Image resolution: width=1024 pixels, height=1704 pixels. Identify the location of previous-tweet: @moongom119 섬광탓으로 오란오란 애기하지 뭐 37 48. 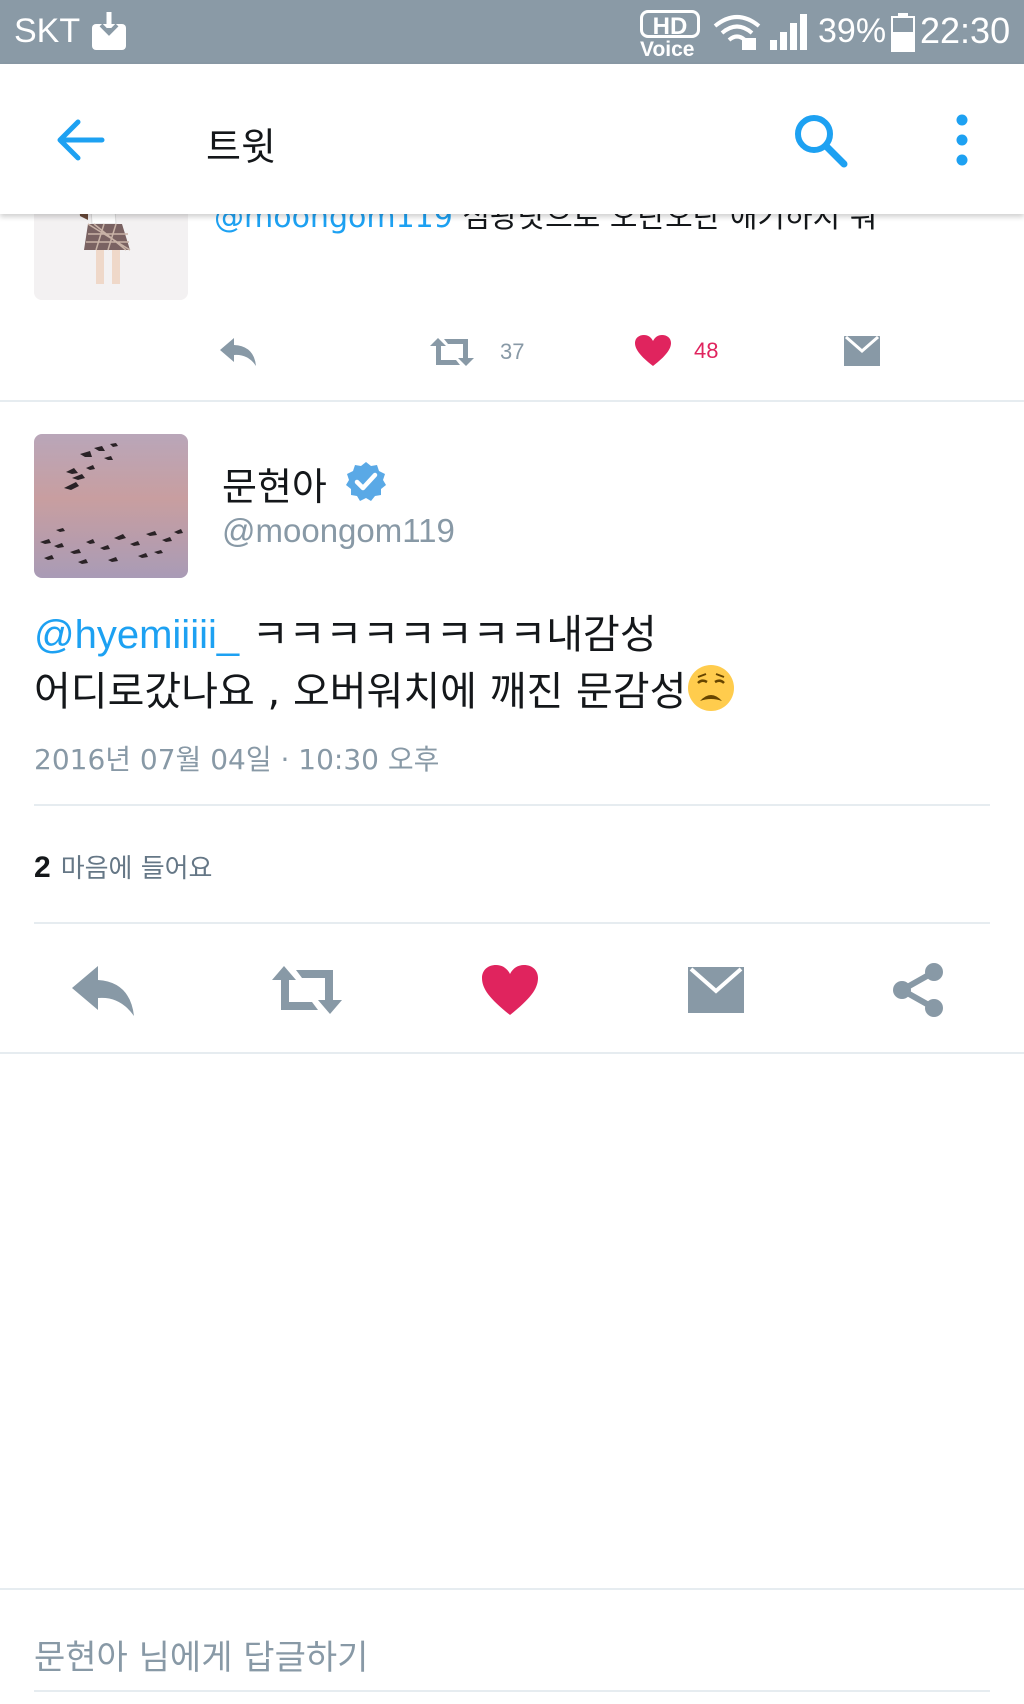
(512, 308).